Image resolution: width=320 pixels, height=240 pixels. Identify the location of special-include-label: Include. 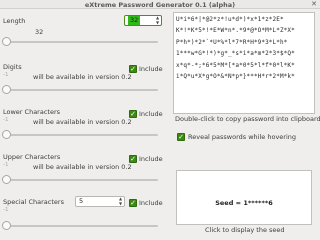
(151, 203).